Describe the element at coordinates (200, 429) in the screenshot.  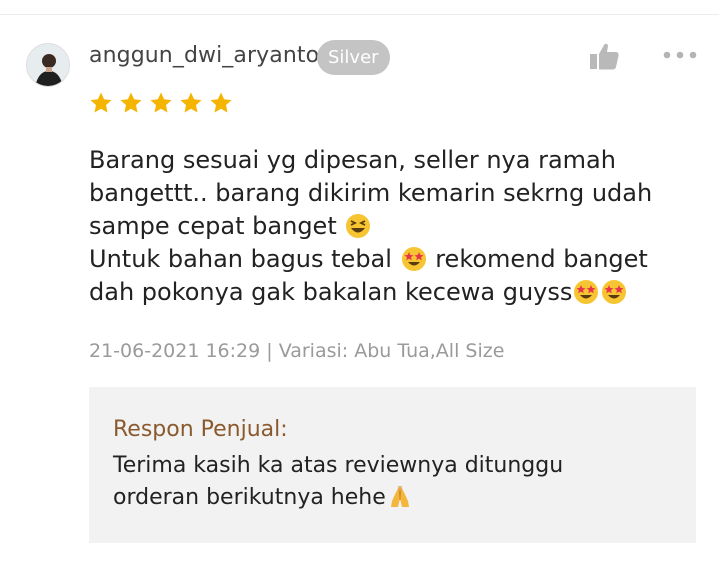
I see `seller-response-title: Respon Penjual:` at that location.